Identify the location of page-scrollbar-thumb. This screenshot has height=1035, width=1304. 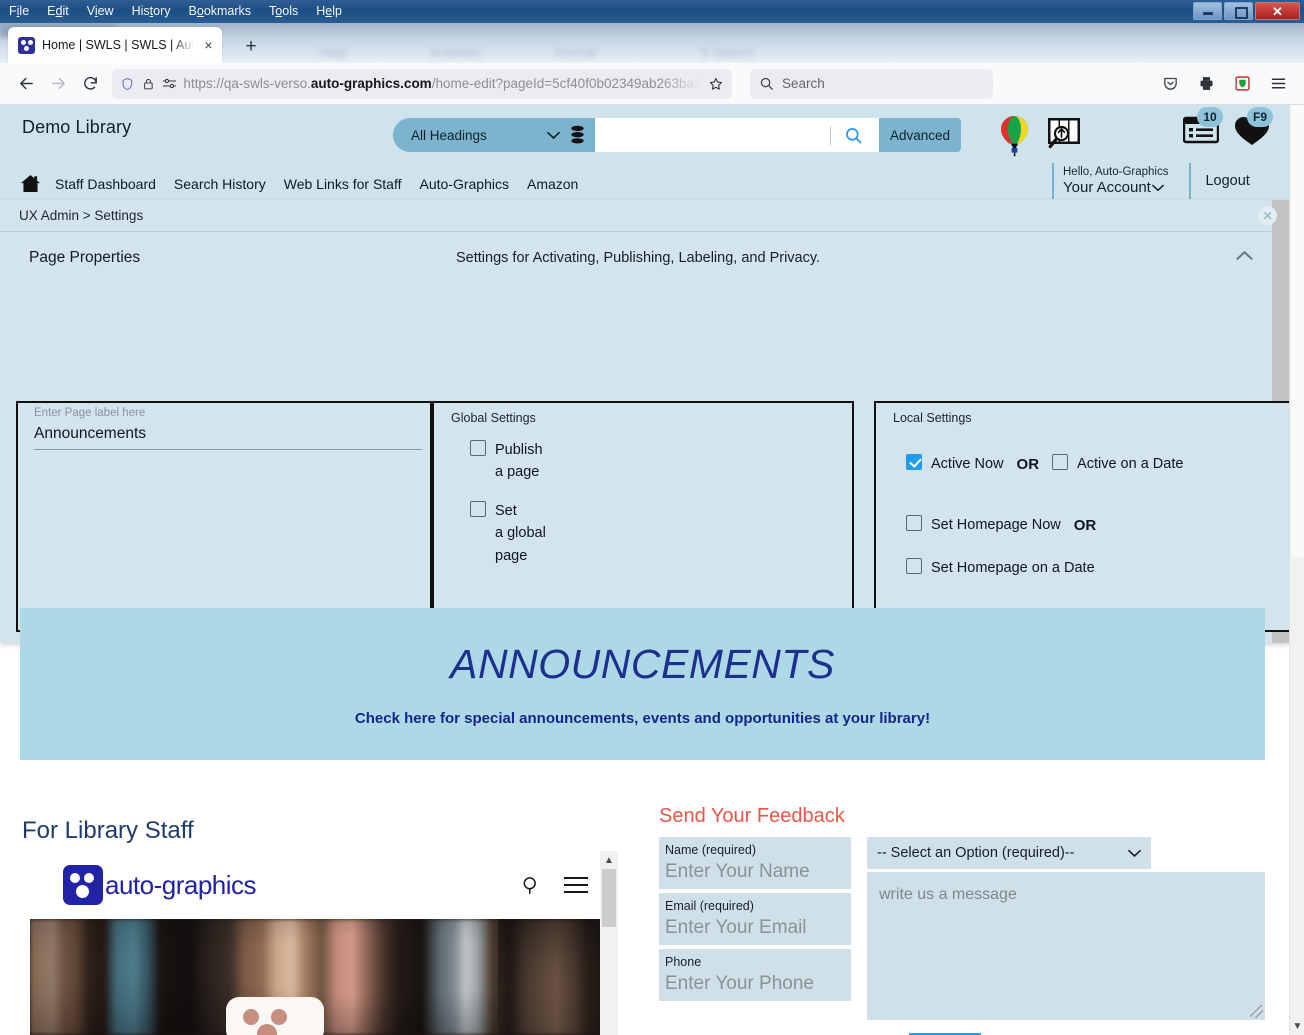
(1297, 331).